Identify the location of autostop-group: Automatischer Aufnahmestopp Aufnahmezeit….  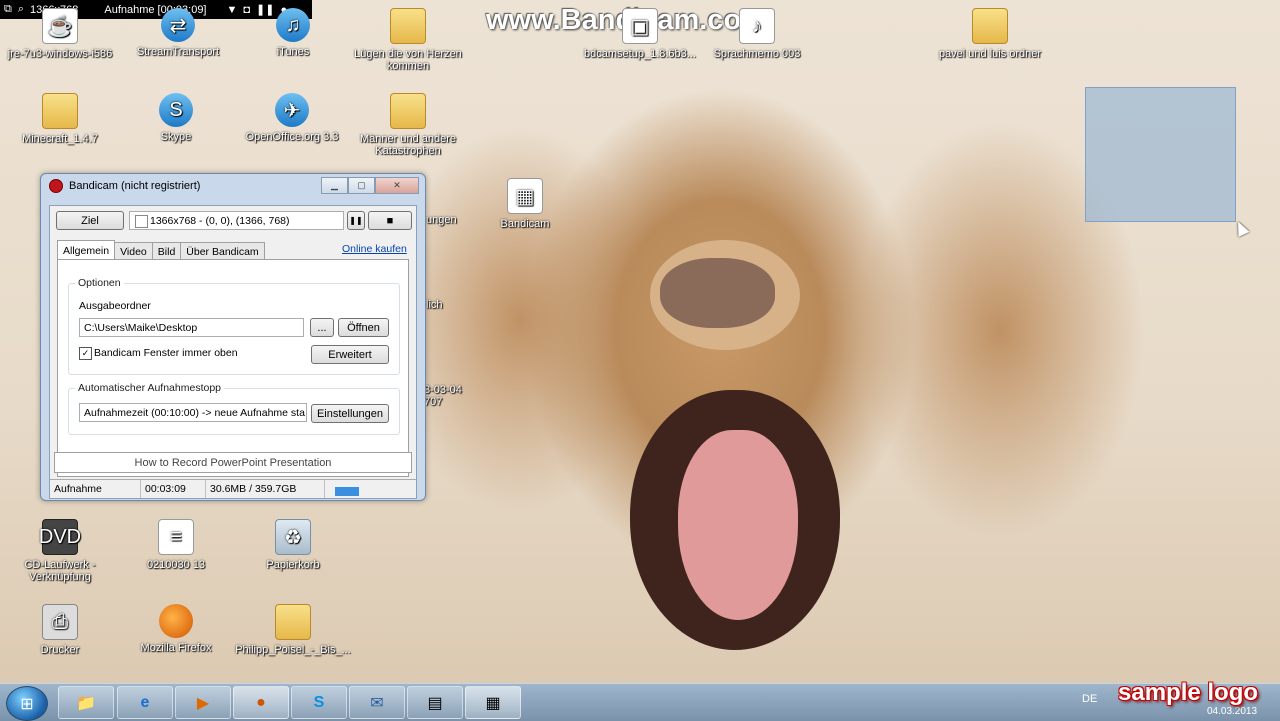
(234, 408).